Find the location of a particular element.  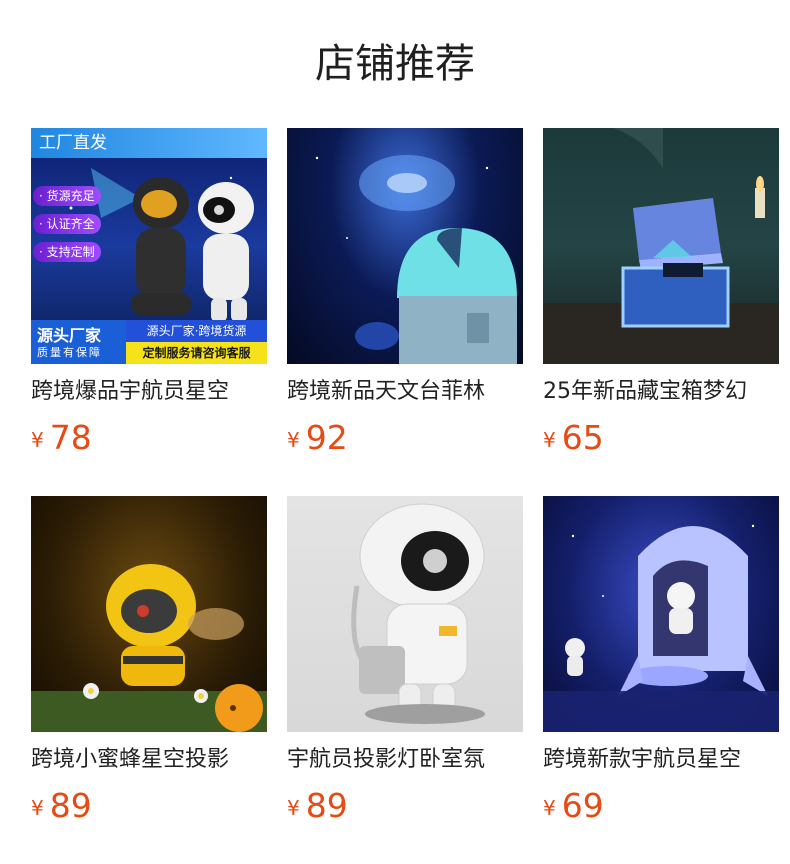

product-card: 25年新品藏宝箱梦幻 ¥65 is located at coordinates (661, 292).